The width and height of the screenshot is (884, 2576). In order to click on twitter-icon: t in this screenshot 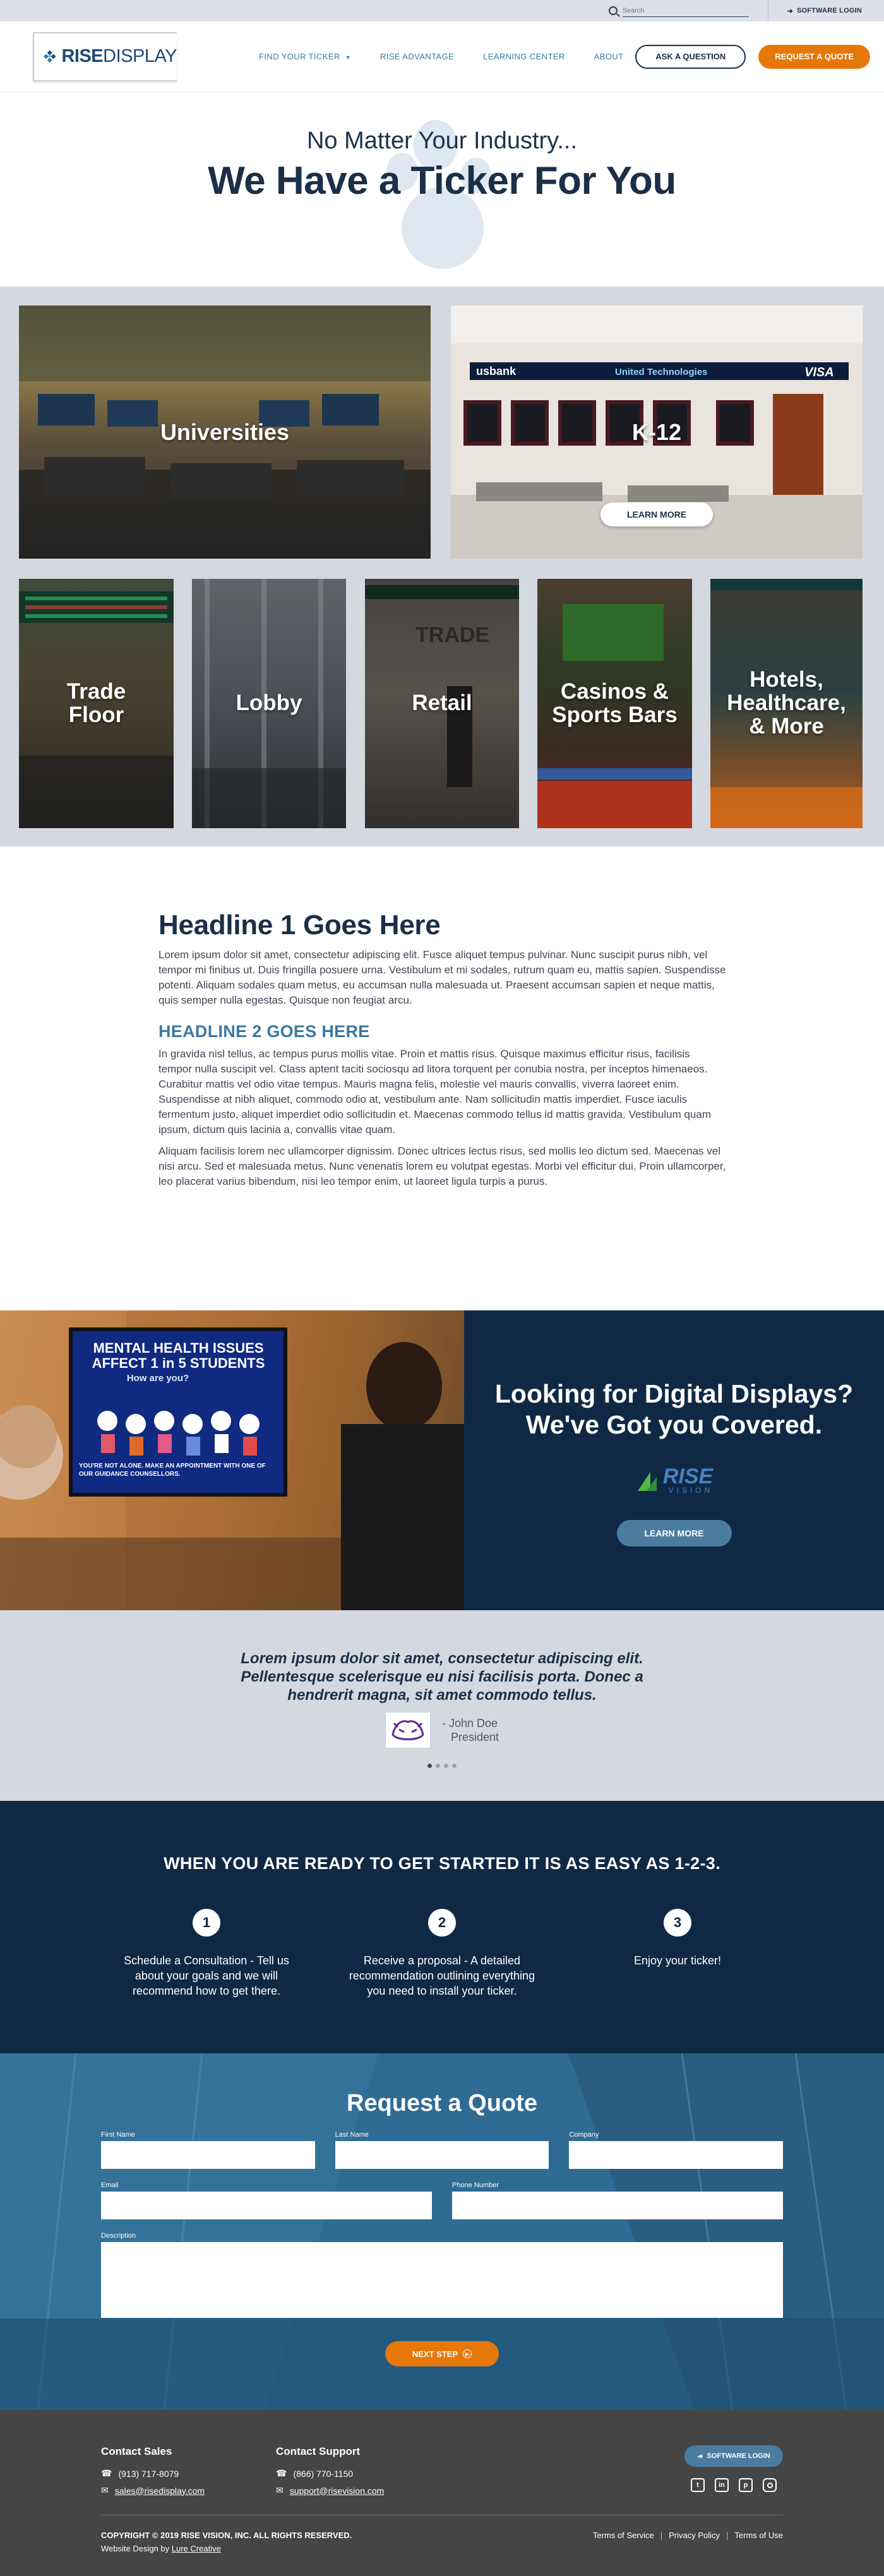, I will do `click(698, 2485)`.